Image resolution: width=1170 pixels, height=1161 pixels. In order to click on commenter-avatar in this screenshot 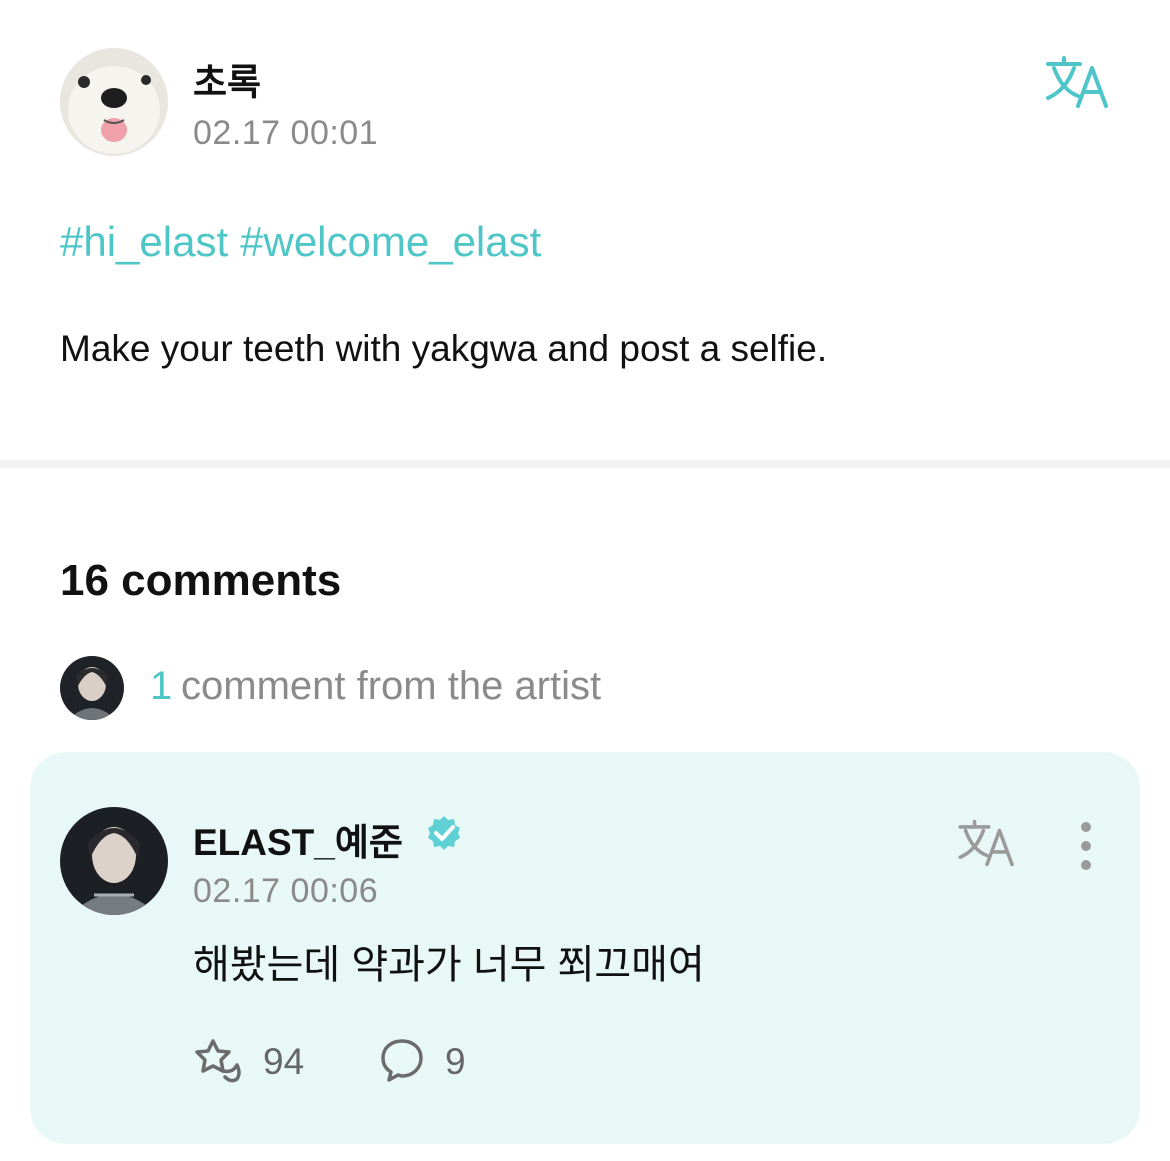, I will do `click(114, 861)`.